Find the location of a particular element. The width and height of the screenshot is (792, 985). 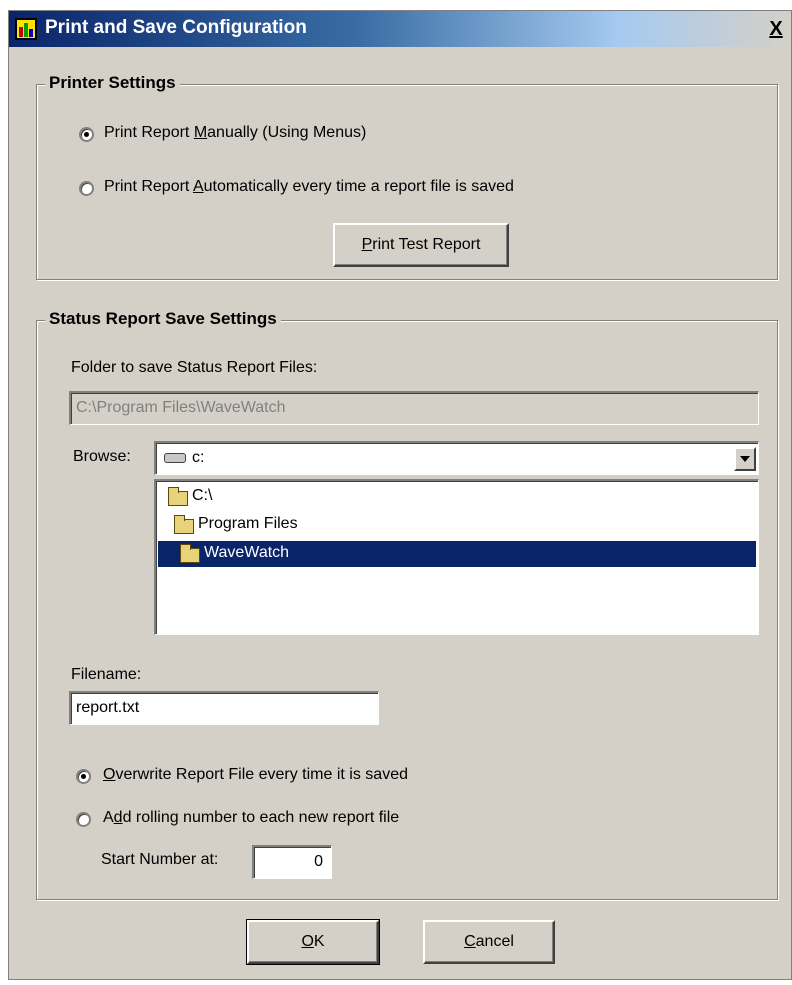

folder-item: C:\ is located at coordinates (457, 497).